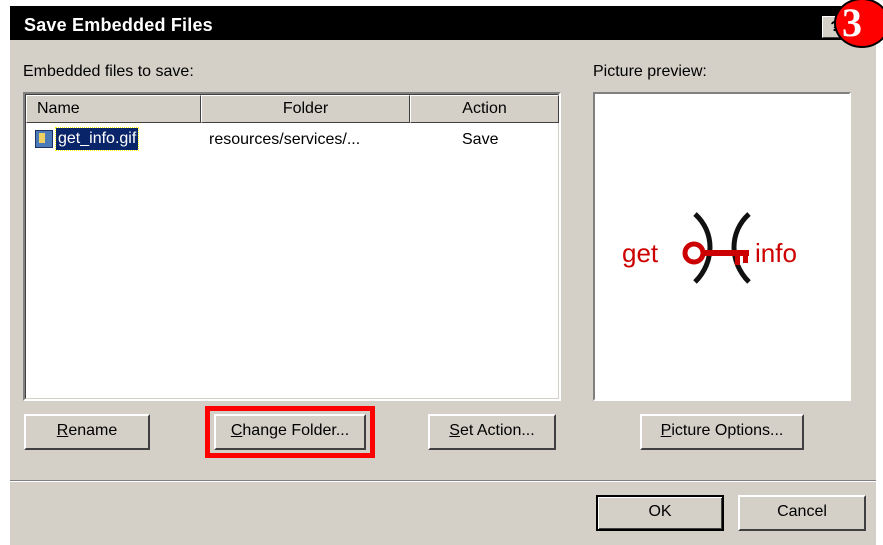  What do you see at coordinates (776, 253) in the screenshot?
I see `logo-text-info: info` at bounding box center [776, 253].